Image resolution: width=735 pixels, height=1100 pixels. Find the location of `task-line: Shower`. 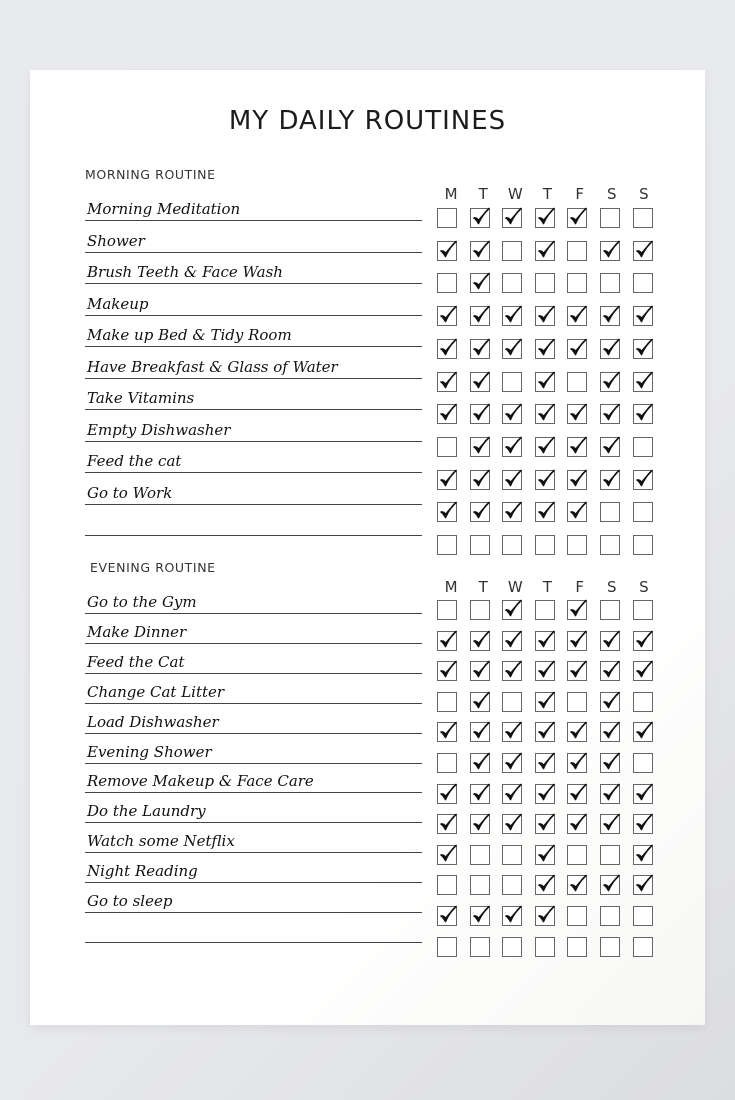

task-line: Shower is located at coordinates (253, 237).